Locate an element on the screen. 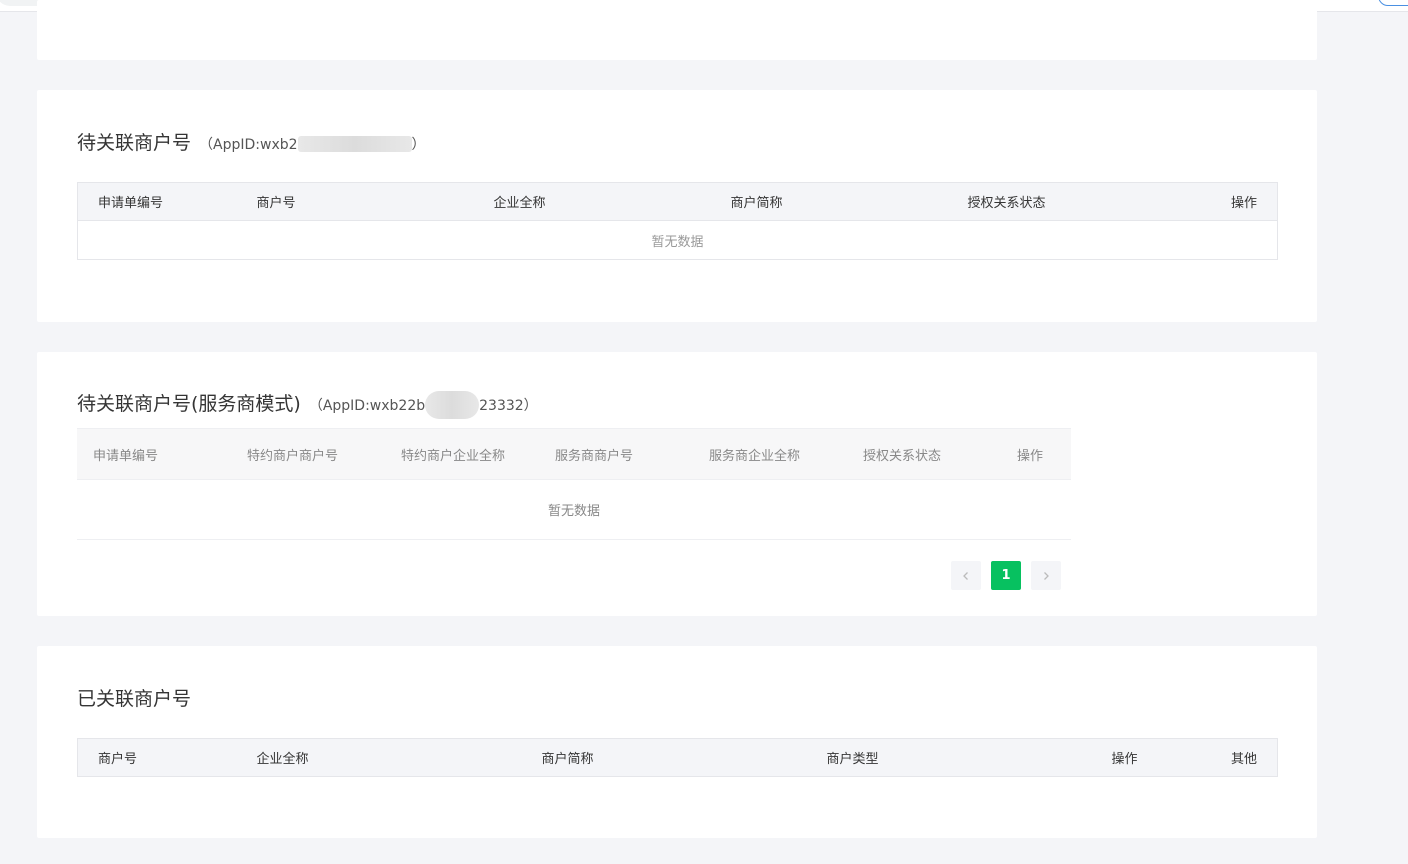 The height and width of the screenshot is (864, 1408). table-header-row: 申请单编号 商户号 企业全称 商户简称 授权关系状态 操作 is located at coordinates (677, 201).